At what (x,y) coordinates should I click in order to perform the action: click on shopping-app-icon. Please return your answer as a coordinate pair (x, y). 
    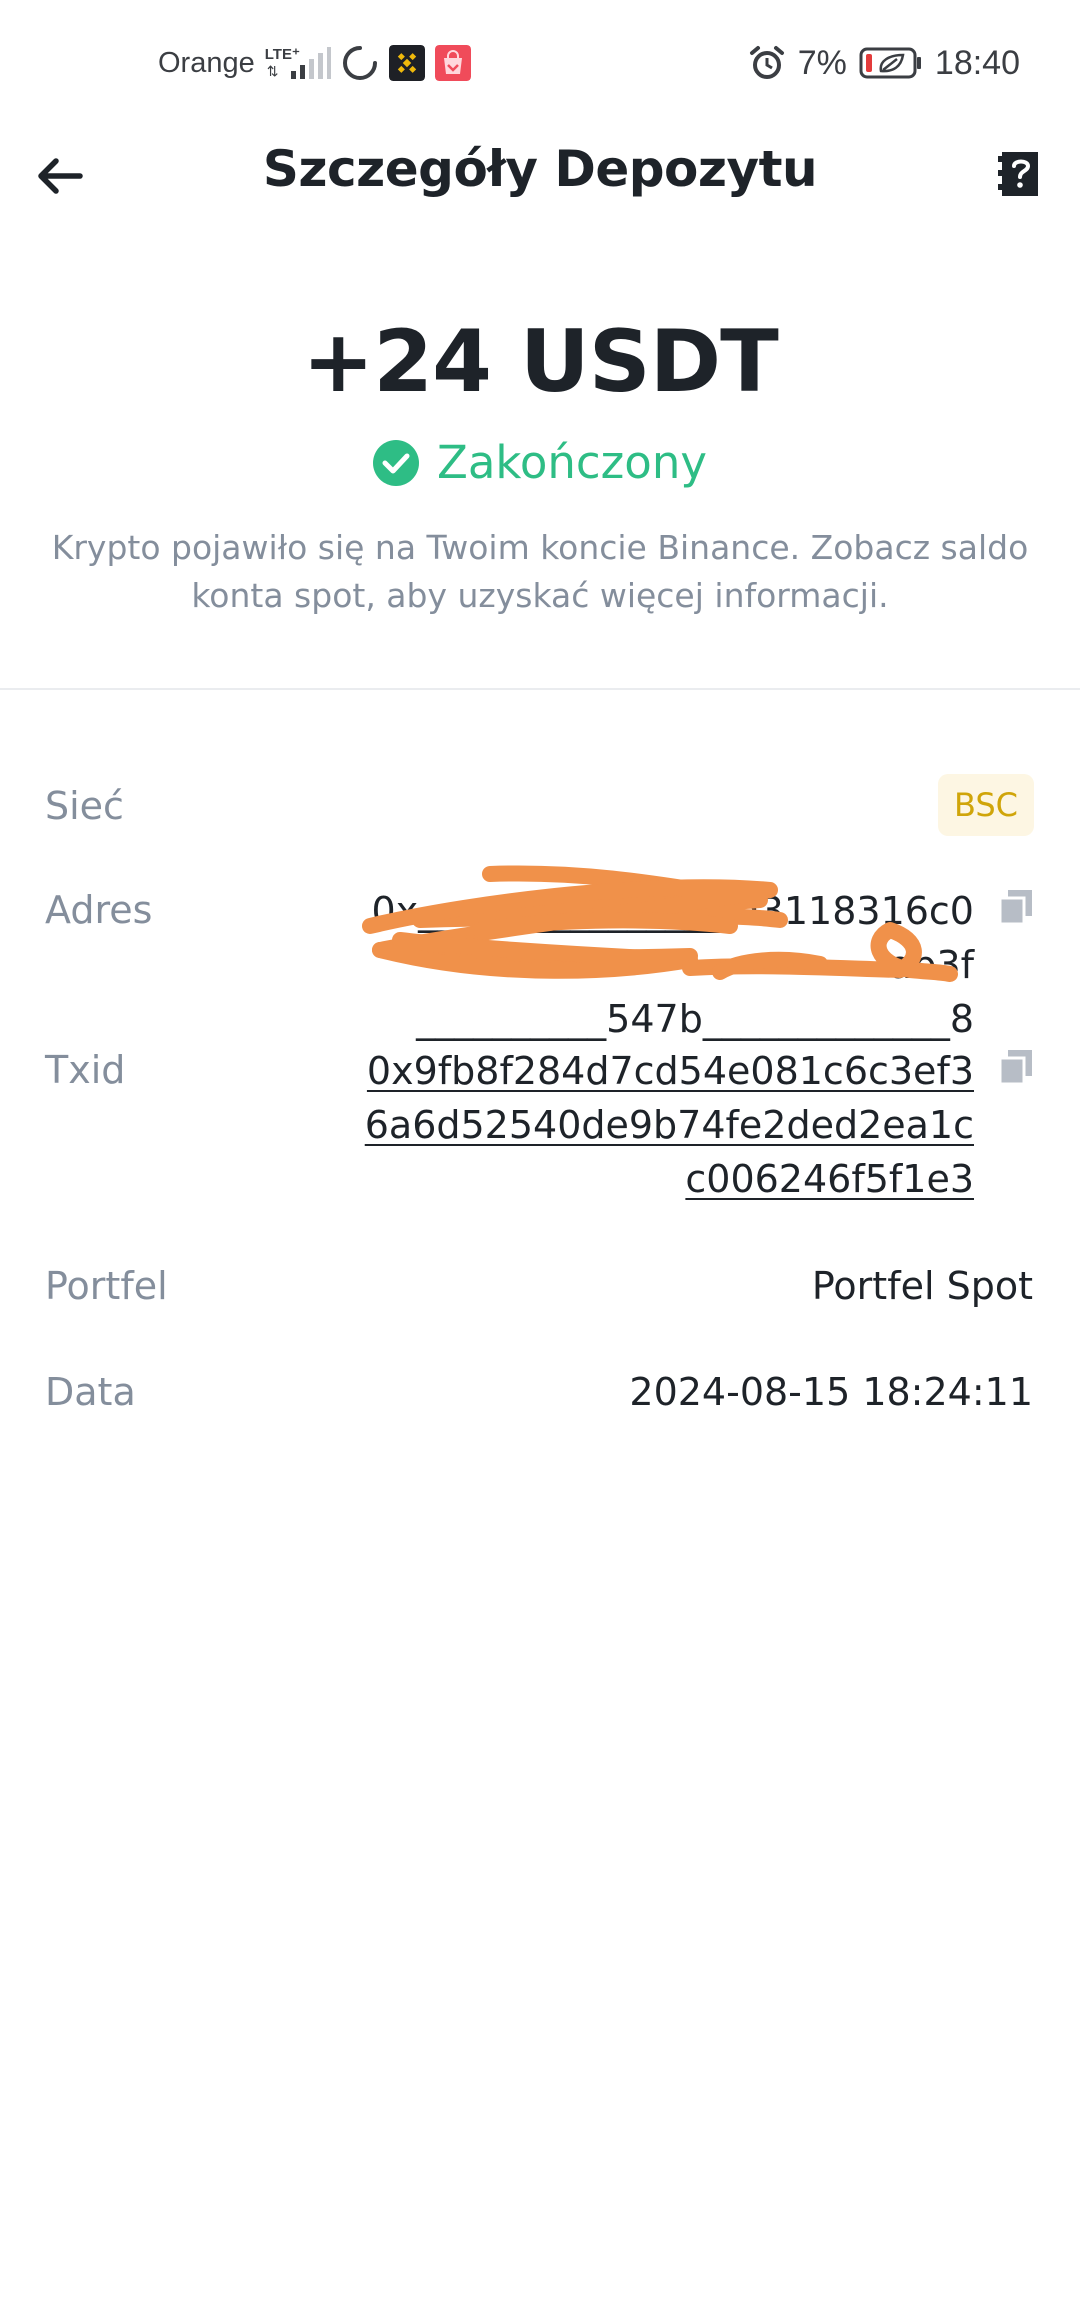
    Looking at the image, I should click on (452, 63).